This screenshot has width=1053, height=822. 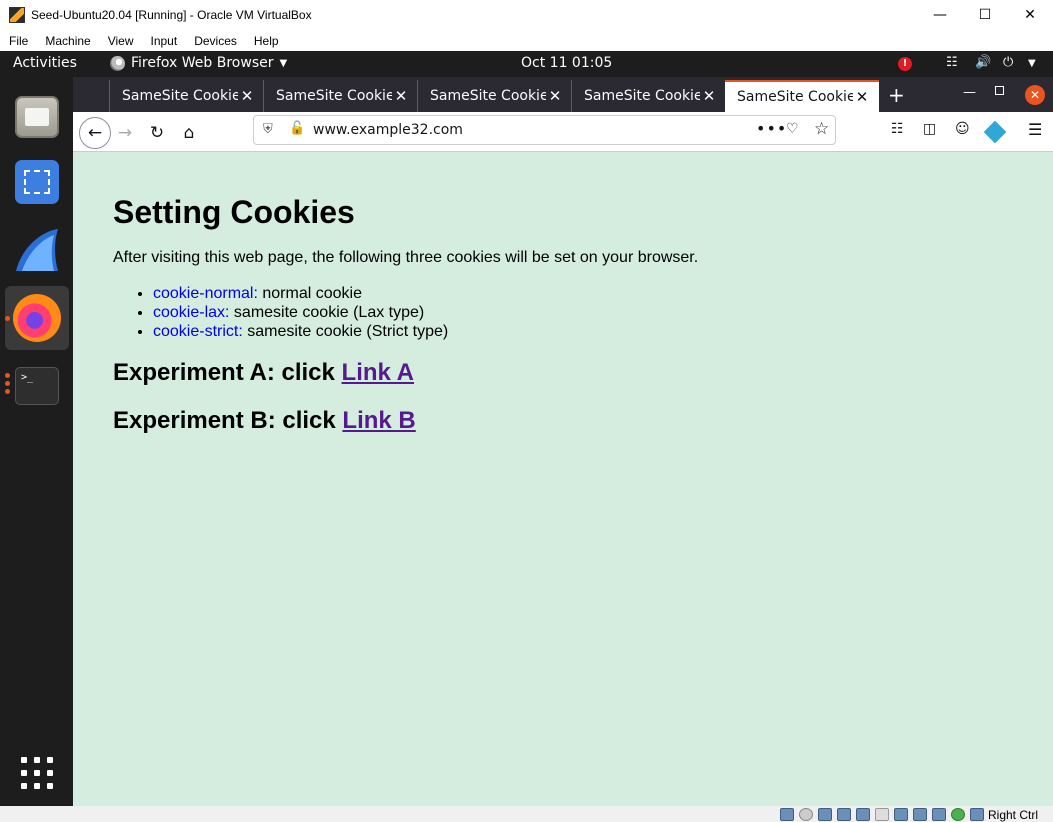 I want to click on host-key-label: Right Ctrl, so click(x=1013, y=815).